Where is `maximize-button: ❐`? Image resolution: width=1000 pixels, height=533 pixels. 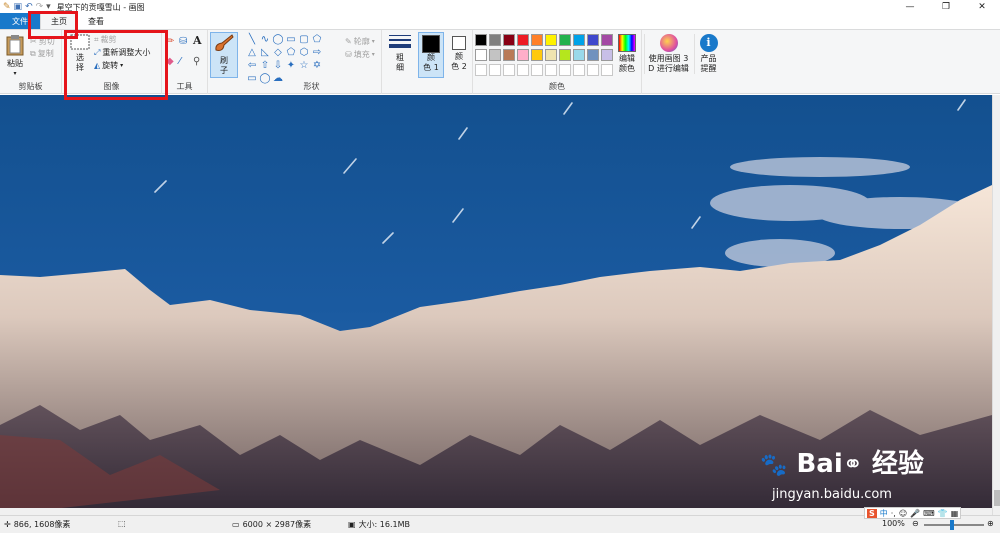 maximize-button: ❐ is located at coordinates (946, 7).